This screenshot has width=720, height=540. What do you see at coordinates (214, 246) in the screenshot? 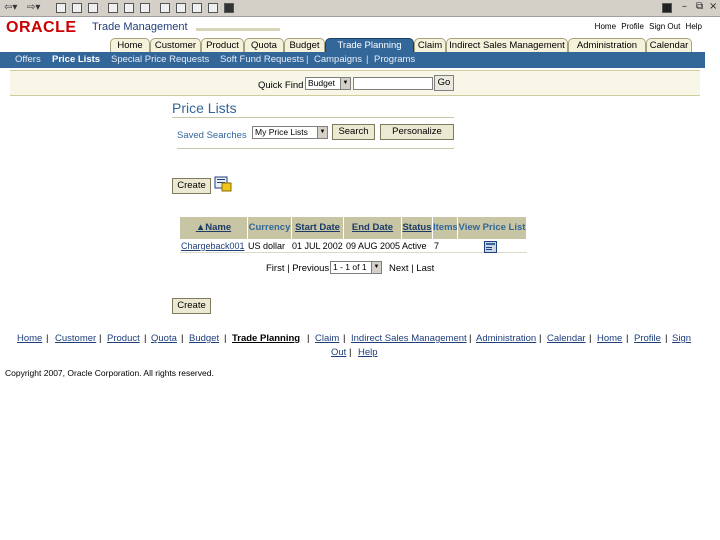
I see `cell-name-link: Chargeback001` at bounding box center [214, 246].